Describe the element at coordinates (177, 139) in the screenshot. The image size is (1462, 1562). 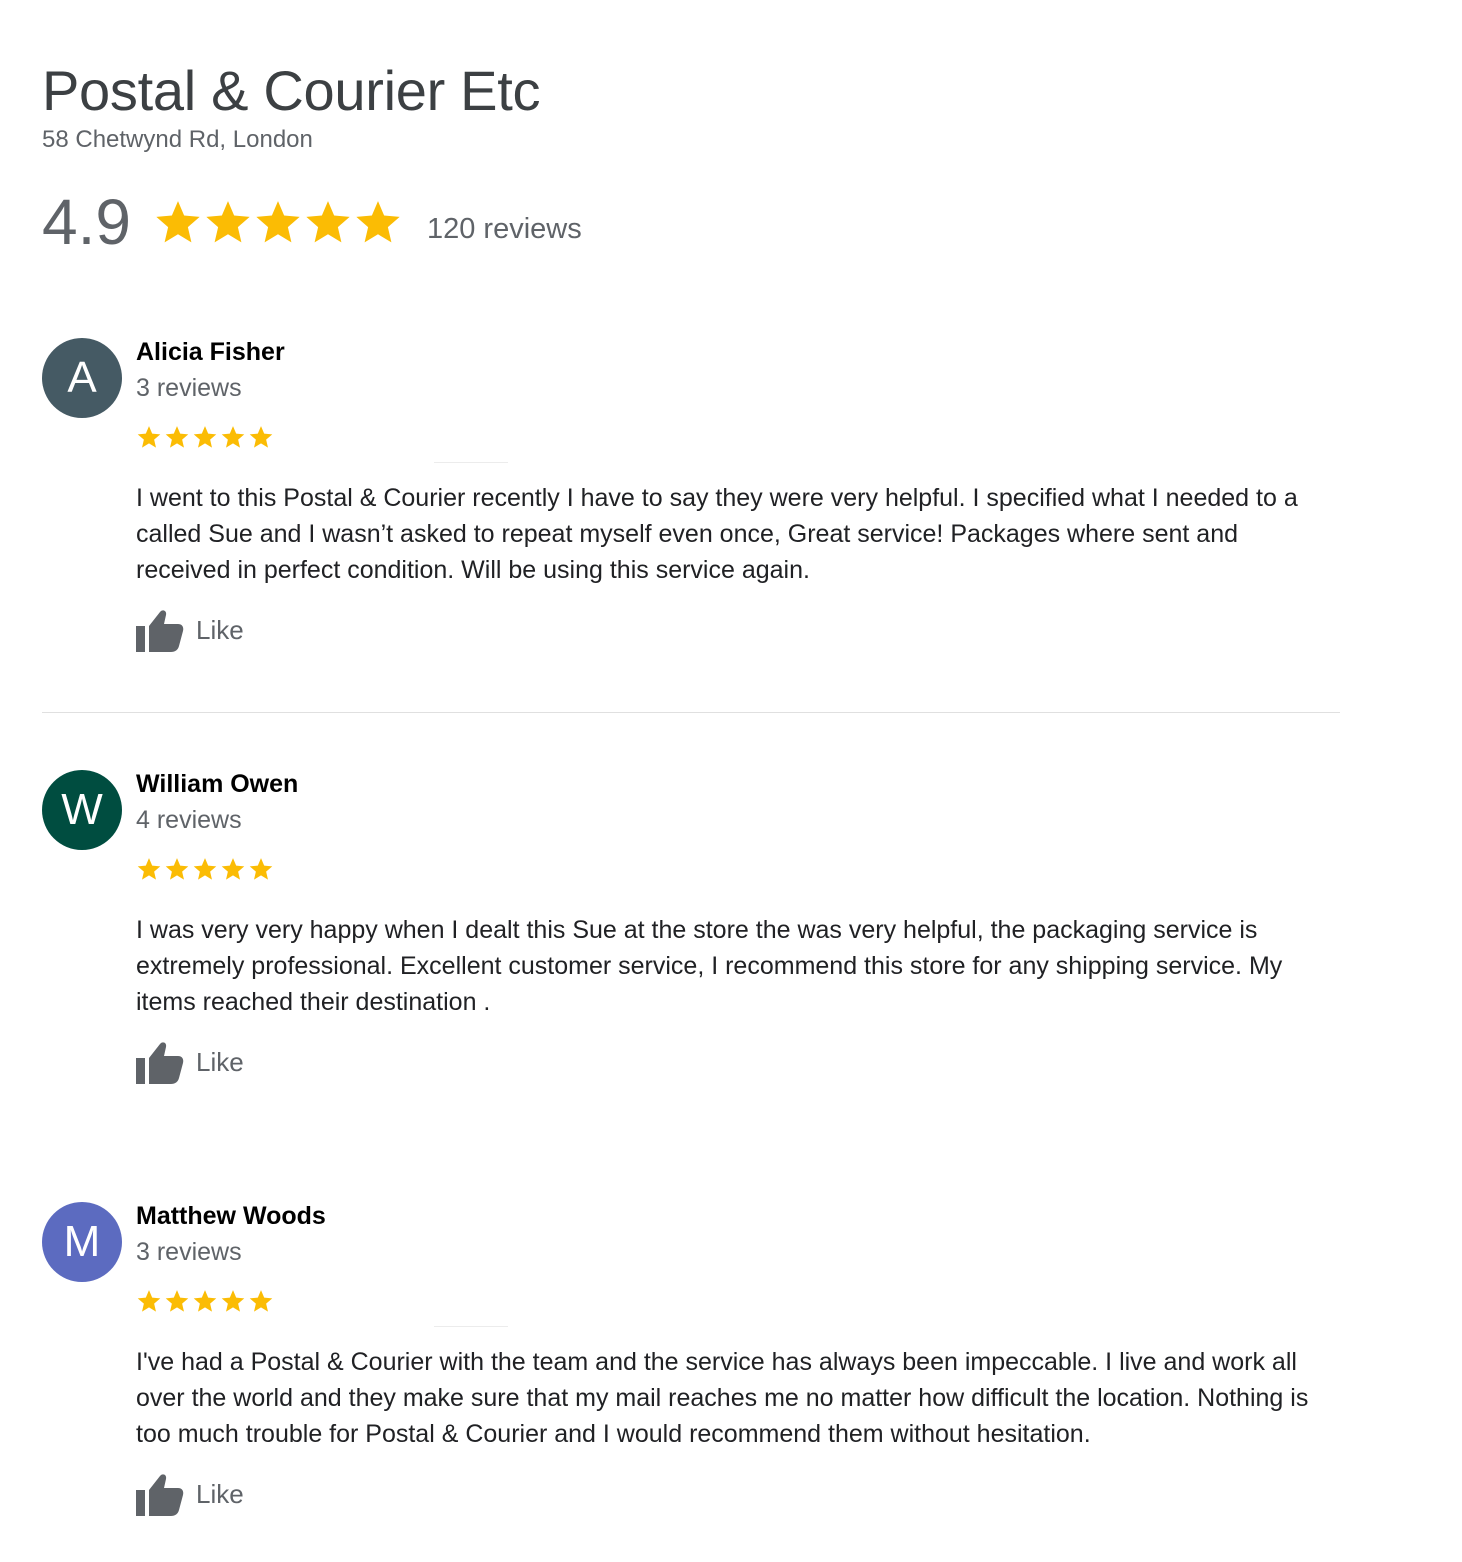
I see `business-address: 58 Chetwynd Rd, London` at that location.